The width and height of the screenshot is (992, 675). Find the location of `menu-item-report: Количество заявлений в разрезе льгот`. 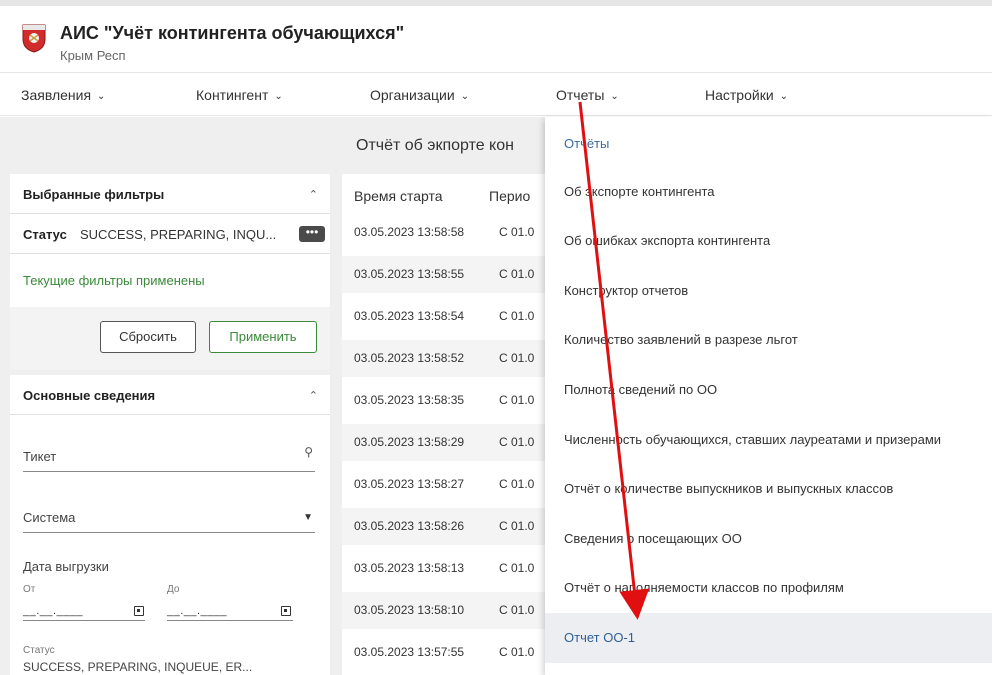

menu-item-report: Количество заявлений в разрезе льгот is located at coordinates (768, 340).